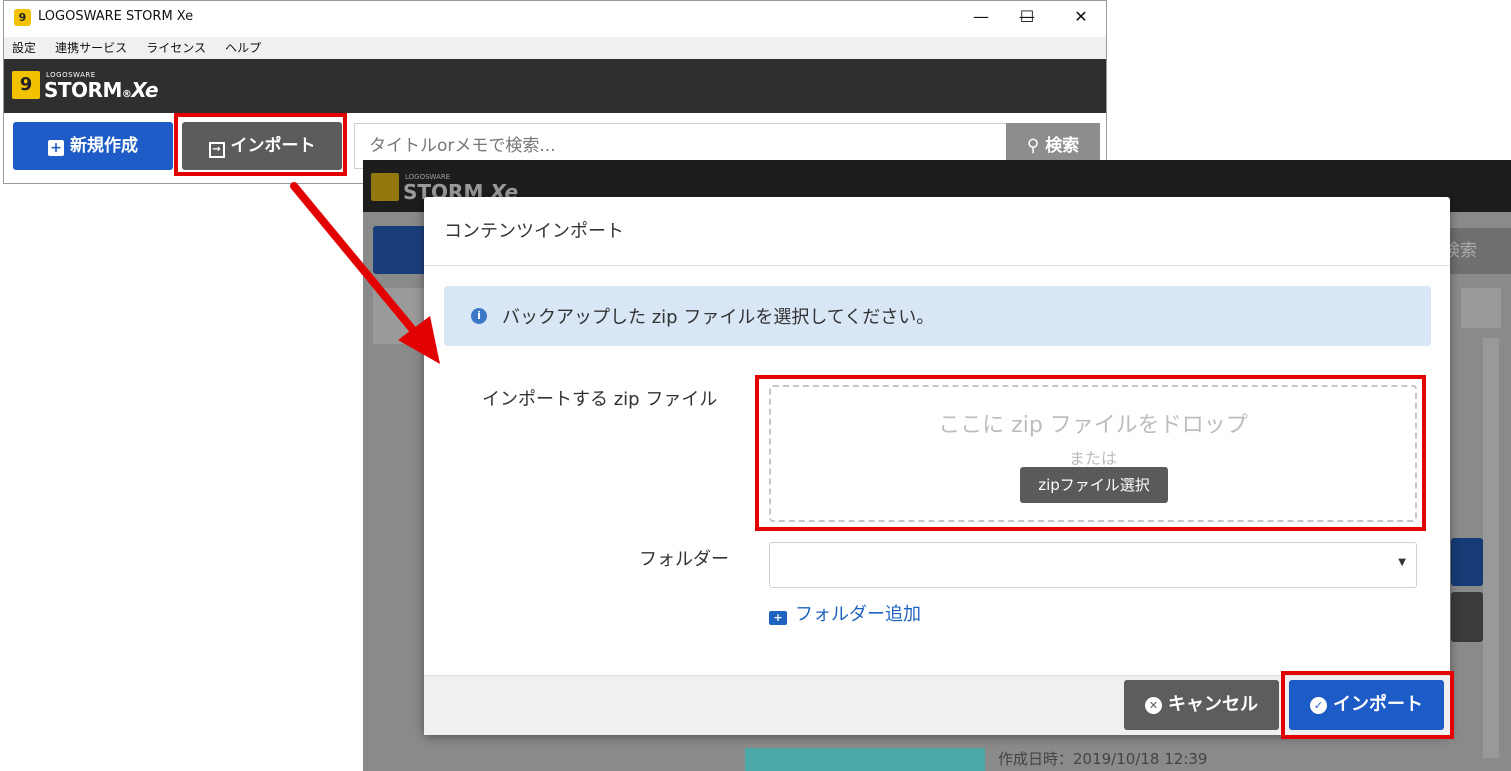 This screenshot has width=1511, height=771. Describe the element at coordinates (1402, 562) in the screenshot. I see `chevron-down-icon: ▼` at that location.